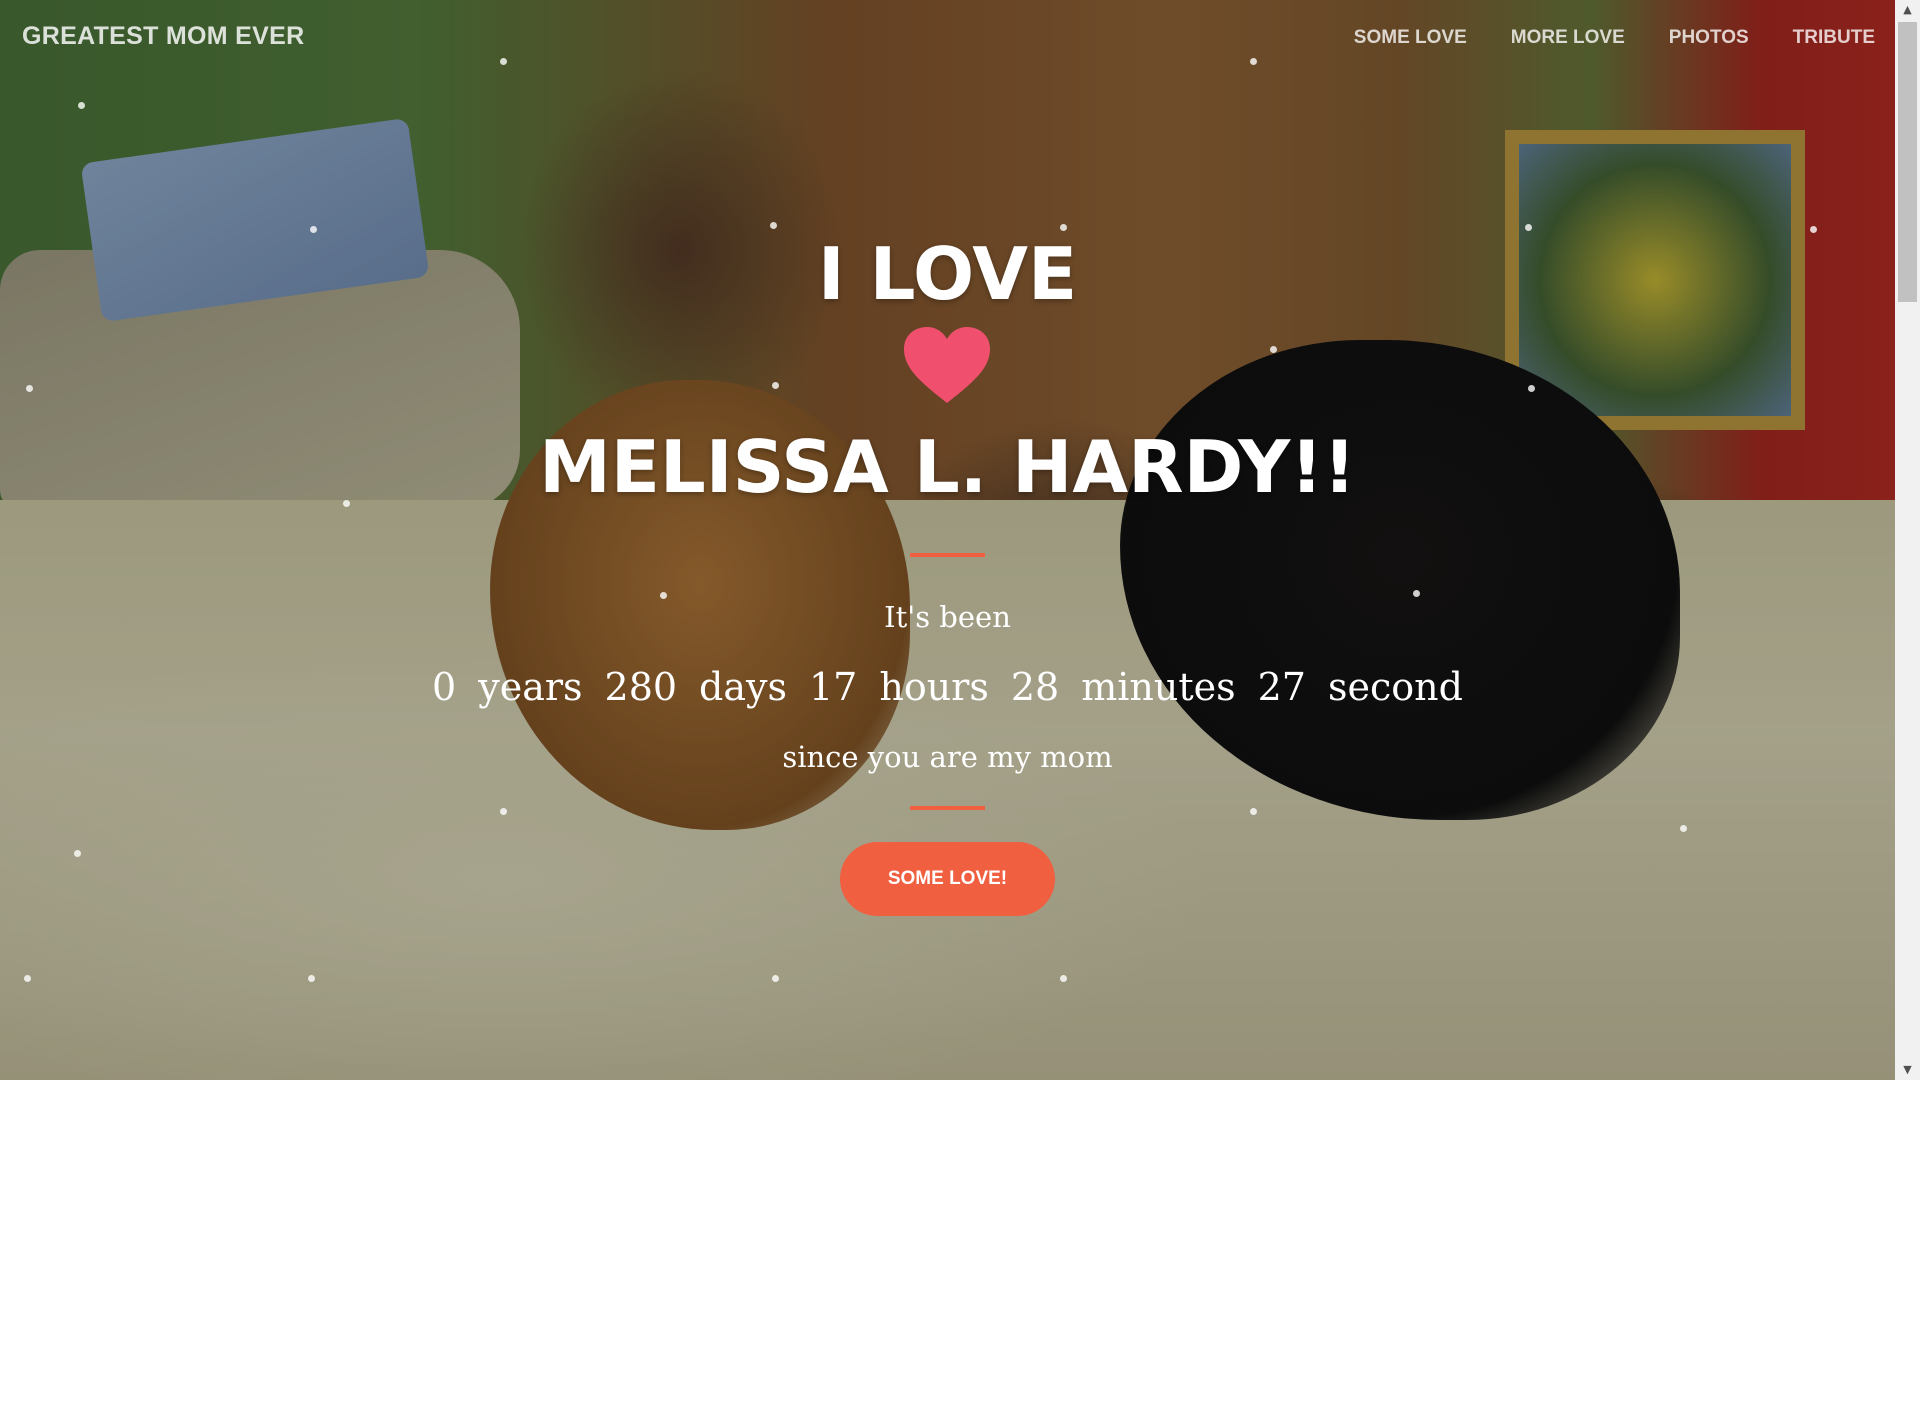 The width and height of the screenshot is (1920, 1425). I want to click on some-love-button: SOME LOVE!, so click(947, 879).